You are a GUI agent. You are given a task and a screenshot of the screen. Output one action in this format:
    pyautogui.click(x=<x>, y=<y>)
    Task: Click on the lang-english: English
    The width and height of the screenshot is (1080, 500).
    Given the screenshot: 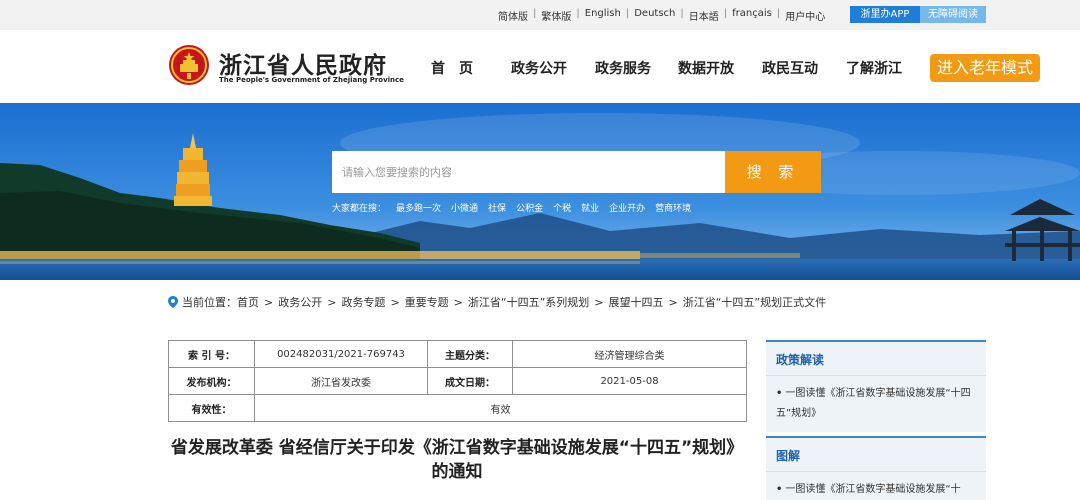 What is the action you would take?
    pyautogui.click(x=603, y=15)
    